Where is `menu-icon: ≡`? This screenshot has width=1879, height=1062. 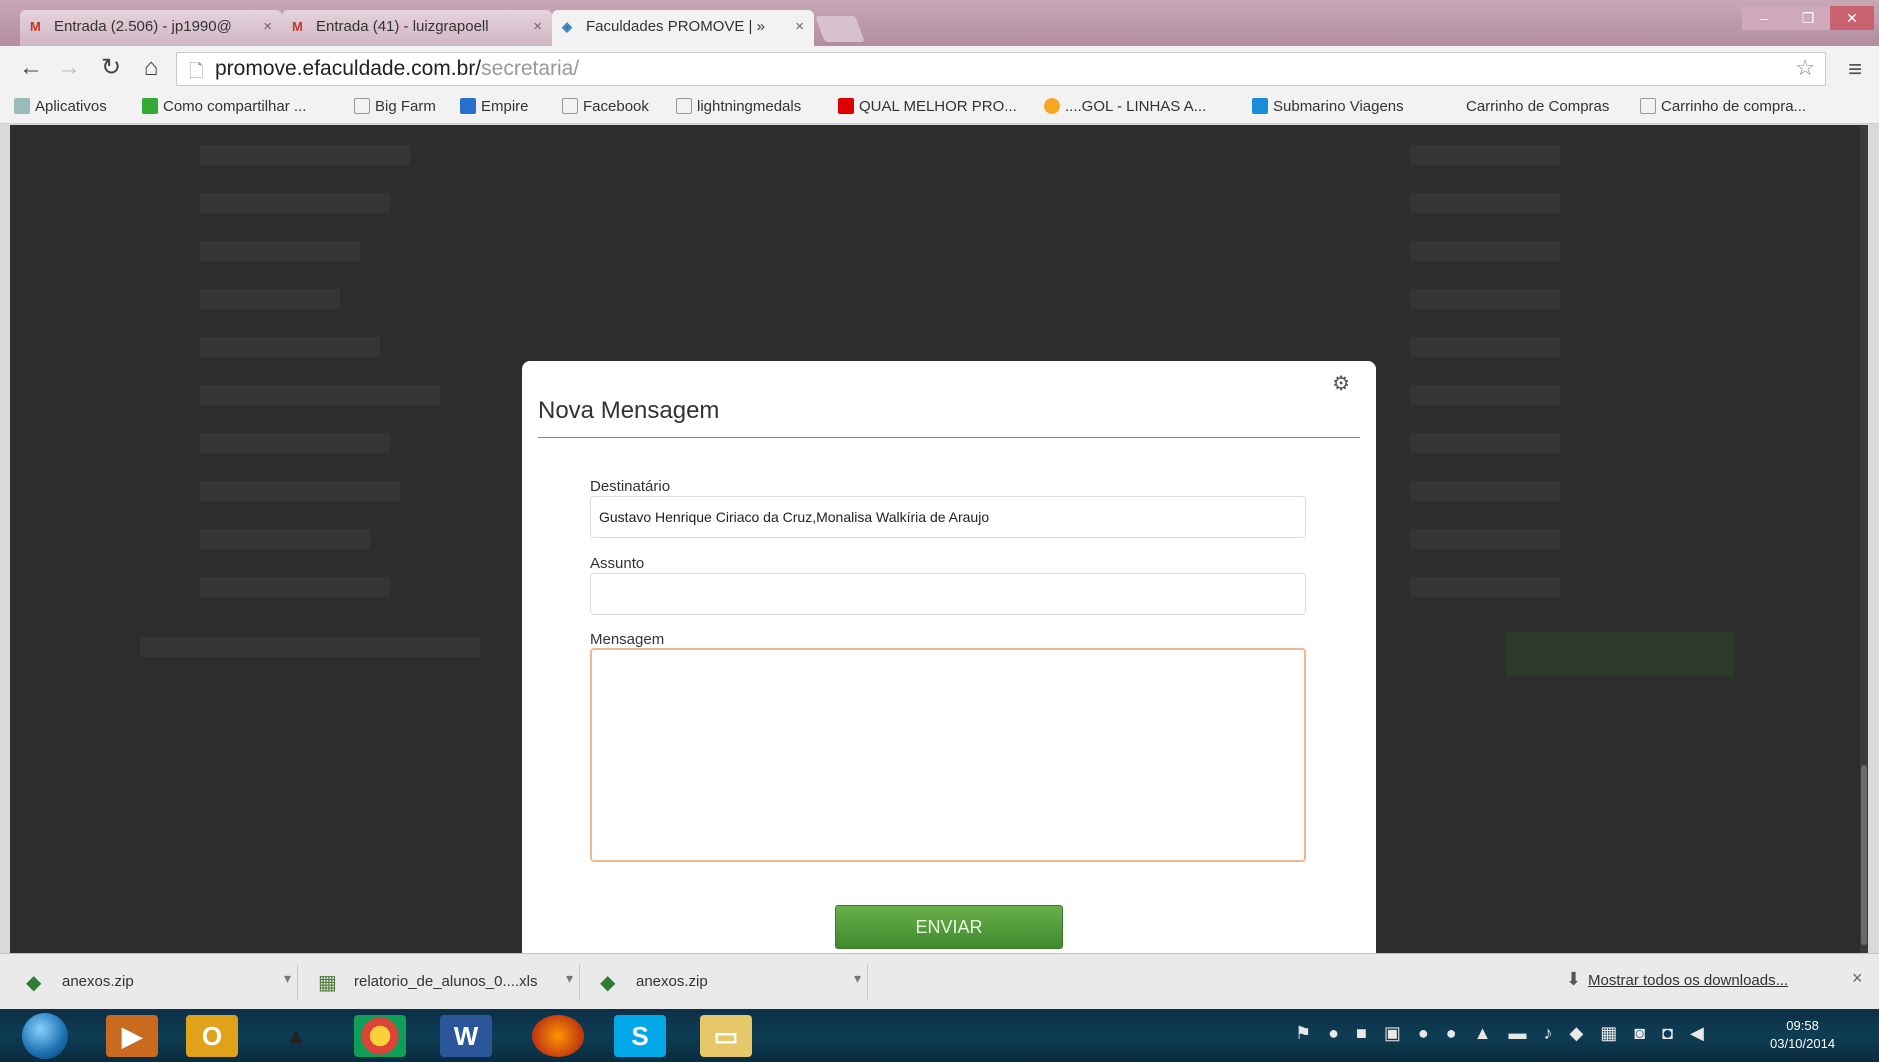 menu-icon: ≡ is located at coordinates (1855, 70).